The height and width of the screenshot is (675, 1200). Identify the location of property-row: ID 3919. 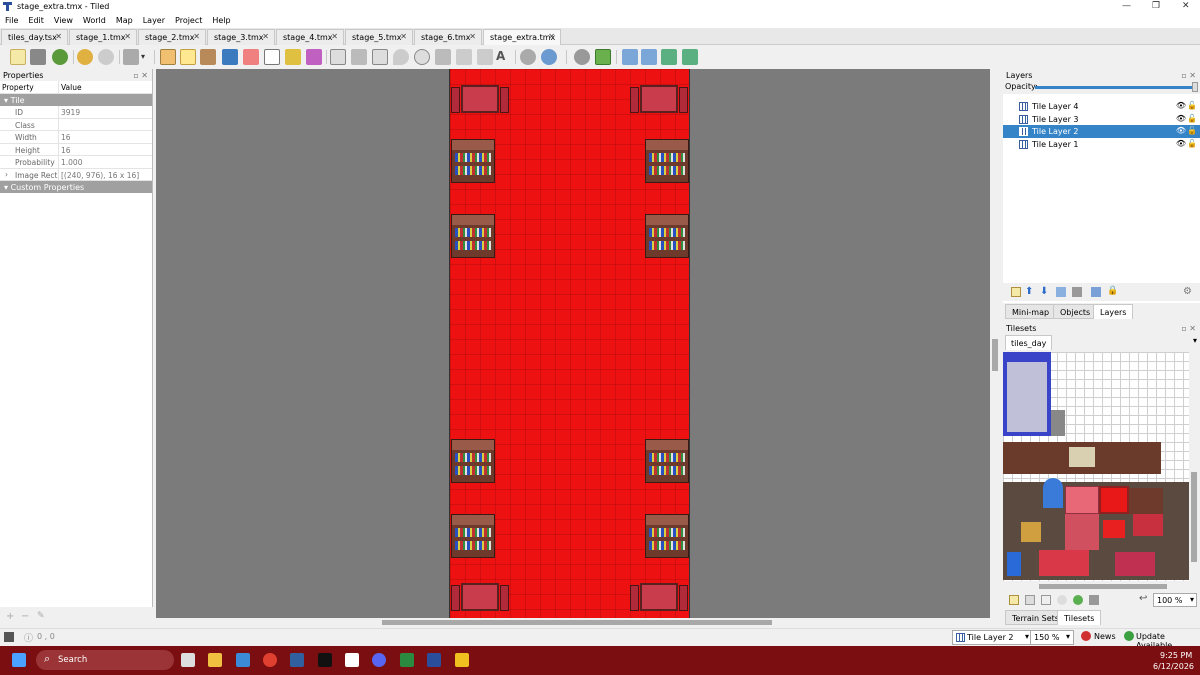
(76, 112).